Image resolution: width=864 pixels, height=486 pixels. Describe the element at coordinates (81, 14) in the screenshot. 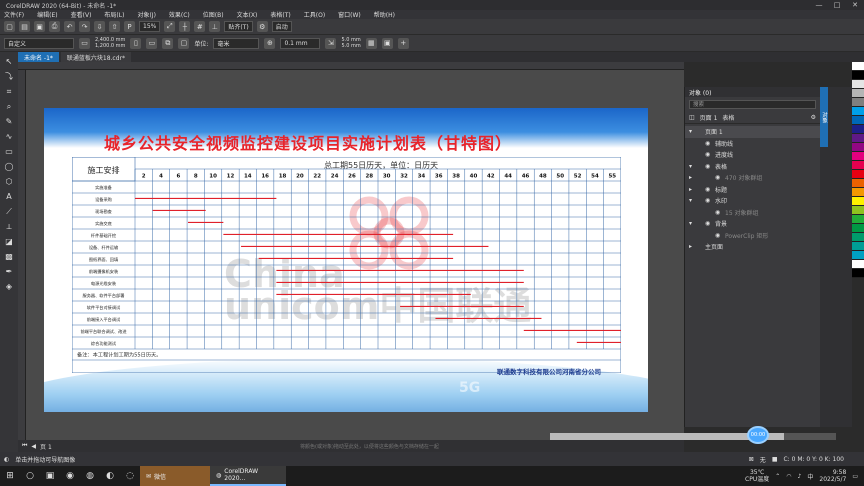

I see `menu-item-2: 查看(V)` at that location.